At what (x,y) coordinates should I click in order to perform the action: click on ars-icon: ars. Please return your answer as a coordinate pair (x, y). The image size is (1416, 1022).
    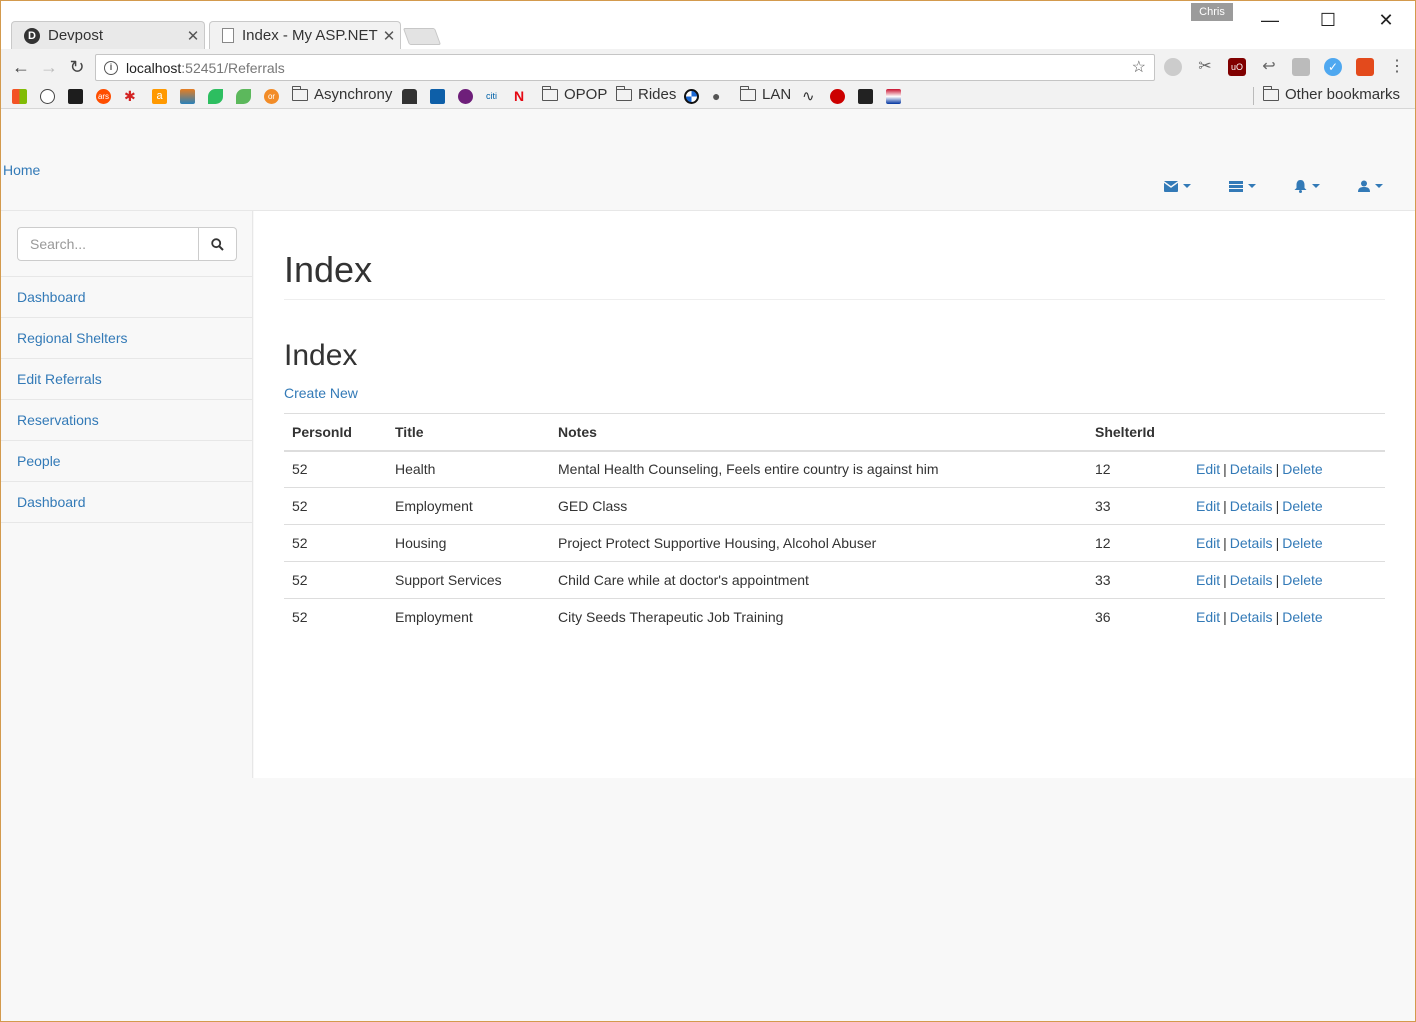
    Looking at the image, I should click on (103, 96).